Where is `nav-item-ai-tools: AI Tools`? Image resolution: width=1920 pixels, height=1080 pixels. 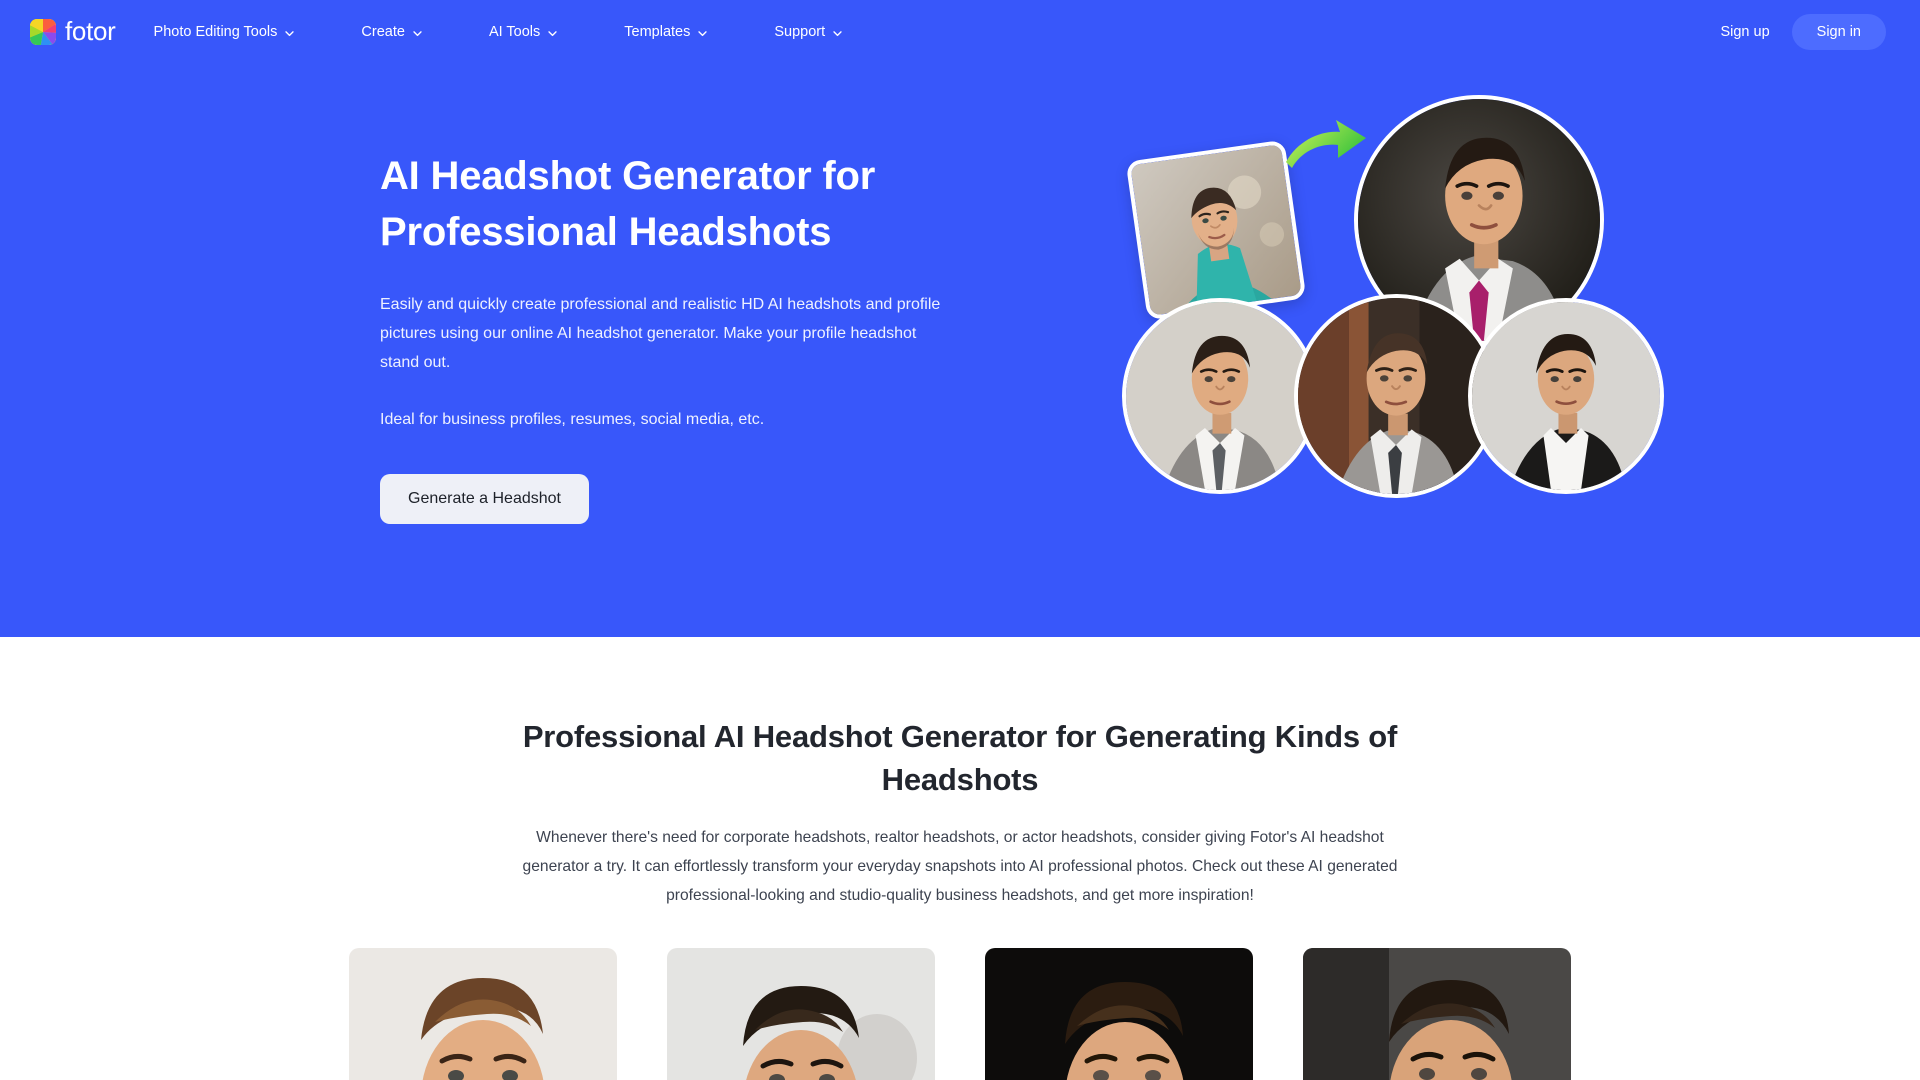
nav-item-ai-tools: AI Tools is located at coordinates (523, 32).